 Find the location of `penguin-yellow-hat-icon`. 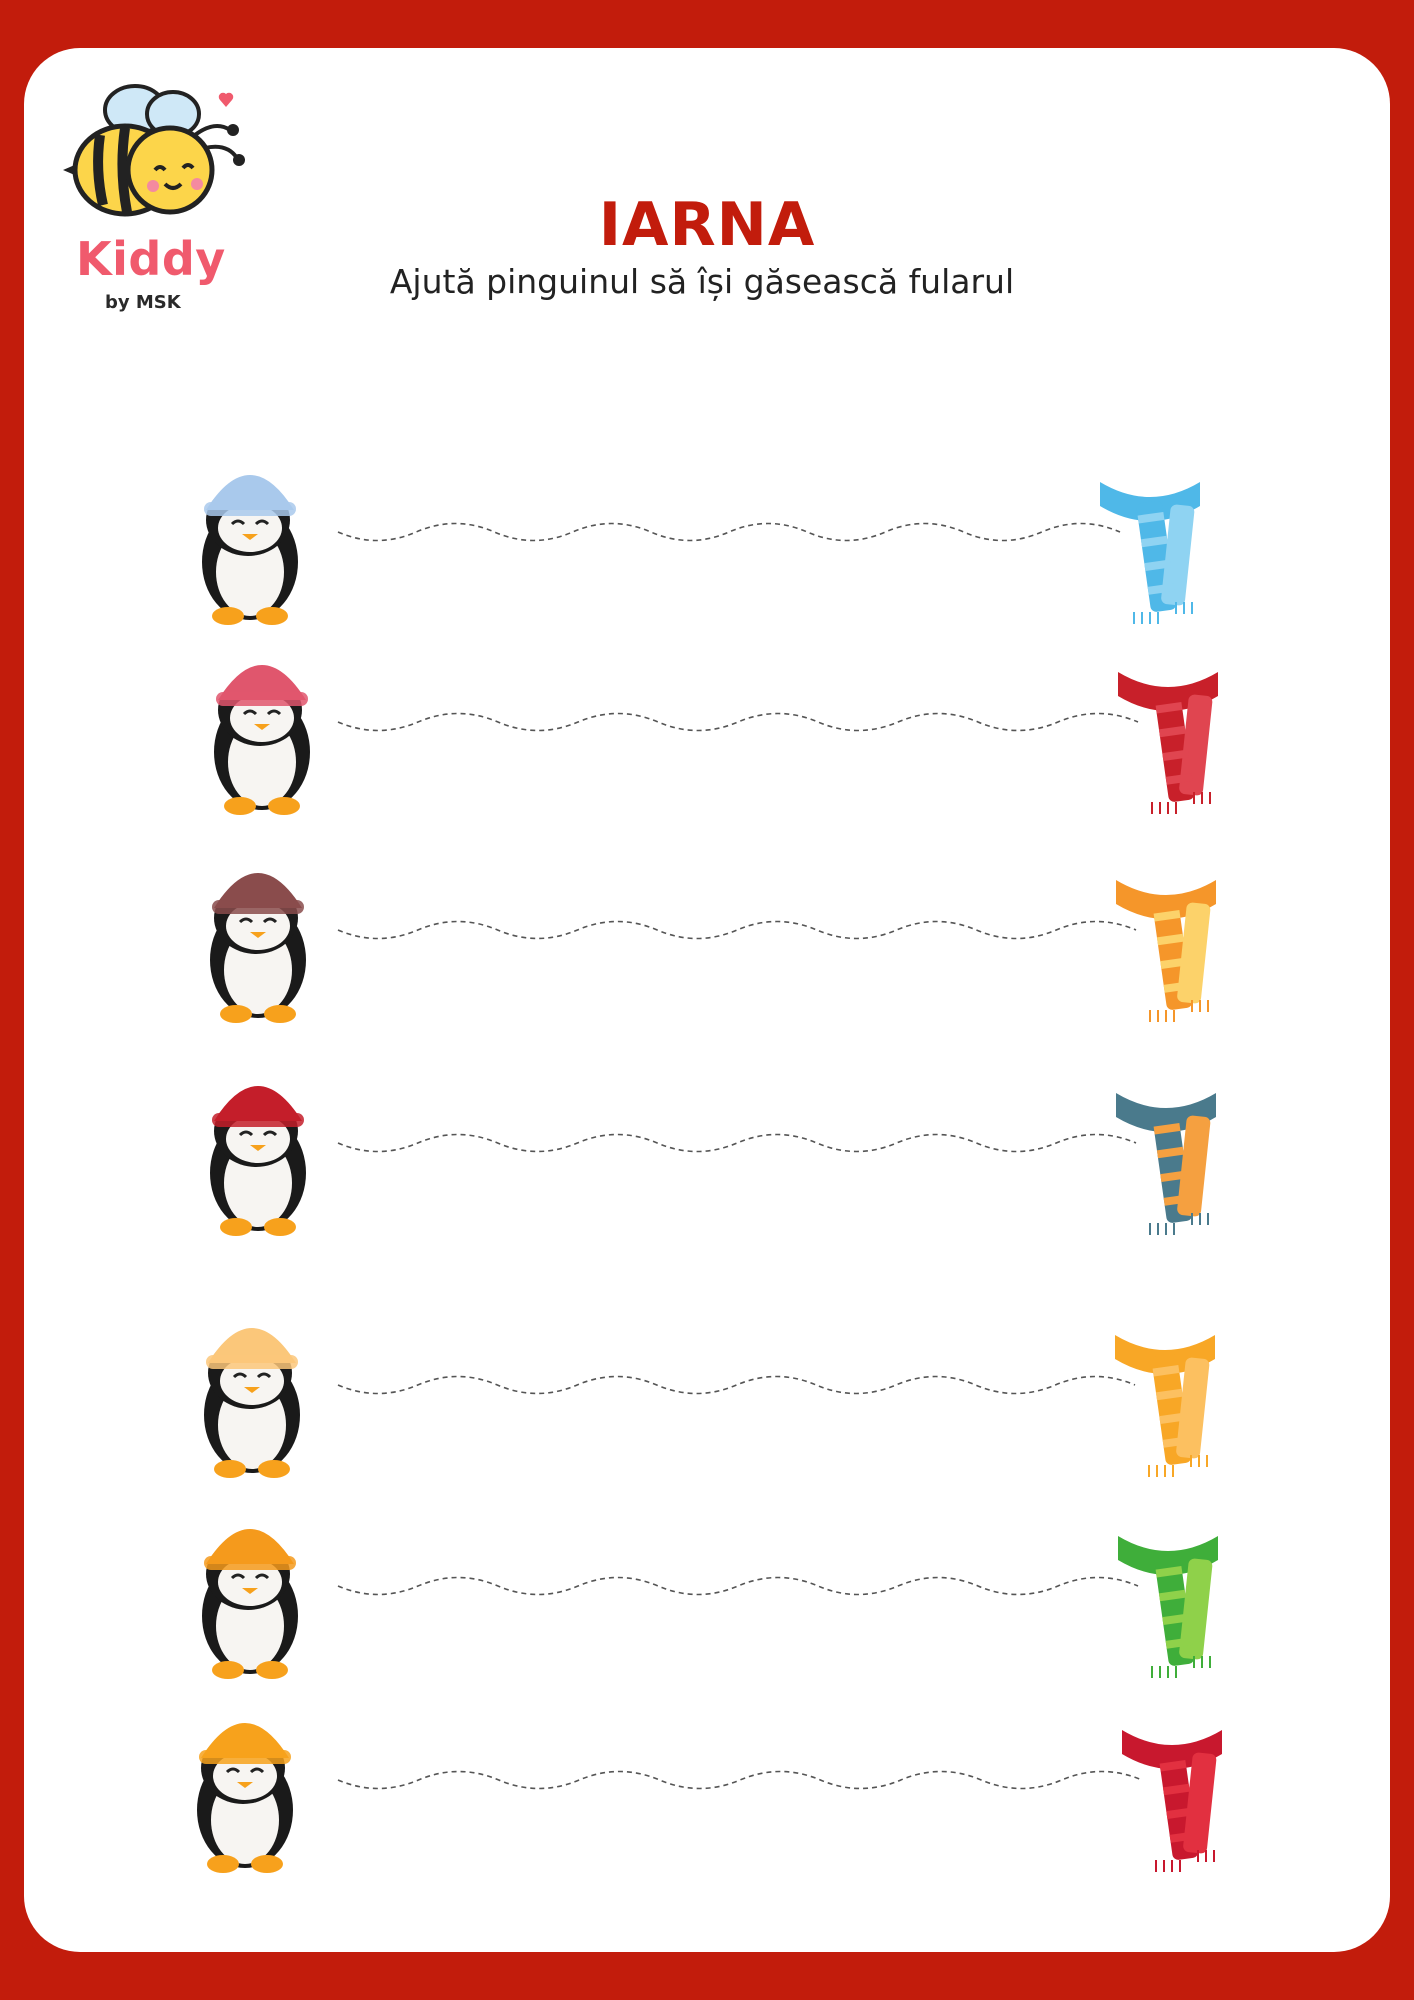

penguin-yellow-hat-icon is located at coordinates (252, 1403).